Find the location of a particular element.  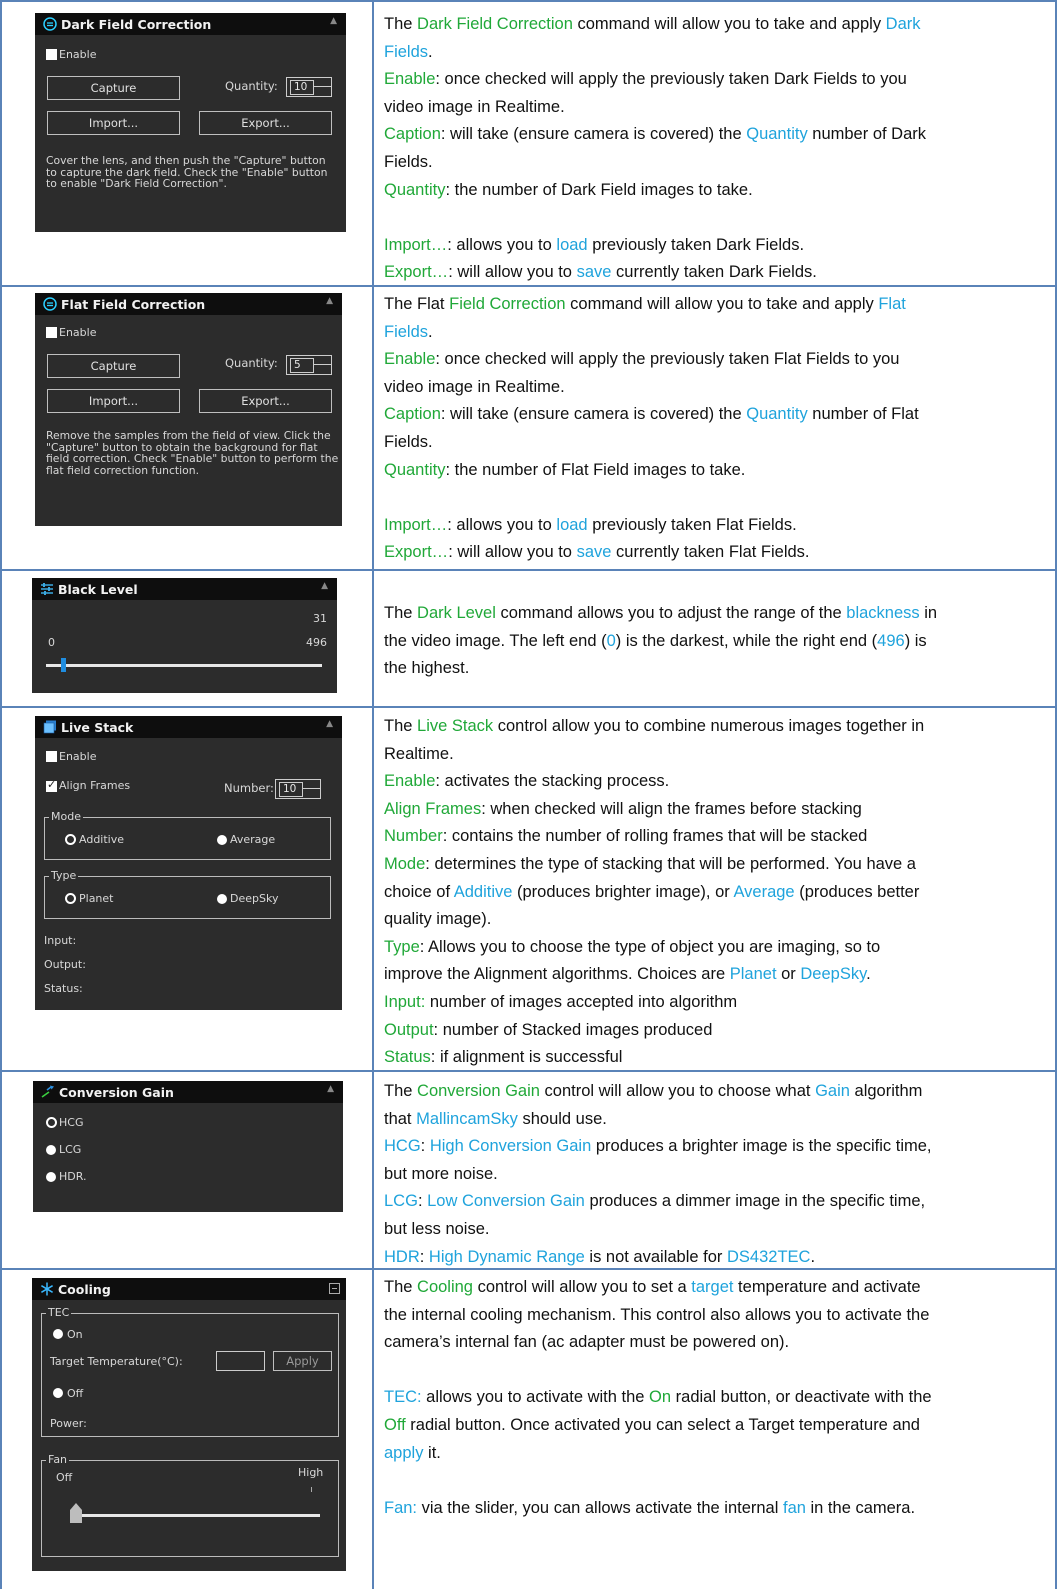

mode-group: Mode Additive Average is located at coordinates (187, 835).